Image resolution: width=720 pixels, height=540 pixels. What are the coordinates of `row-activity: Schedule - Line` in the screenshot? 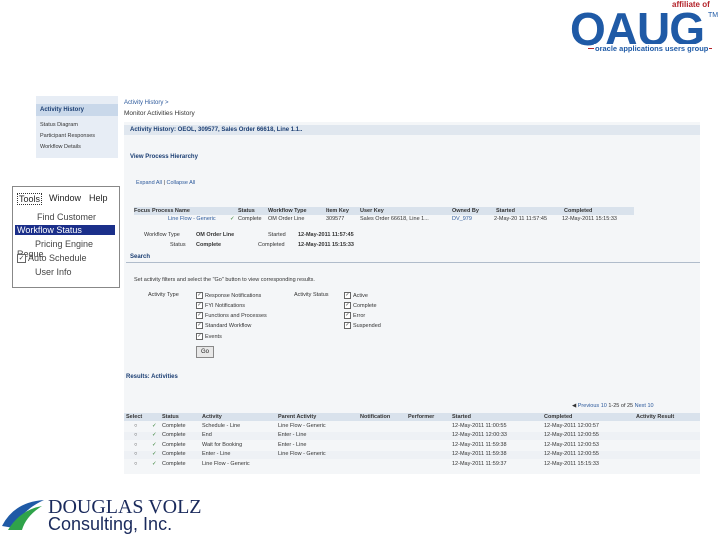 It's located at (221, 426).